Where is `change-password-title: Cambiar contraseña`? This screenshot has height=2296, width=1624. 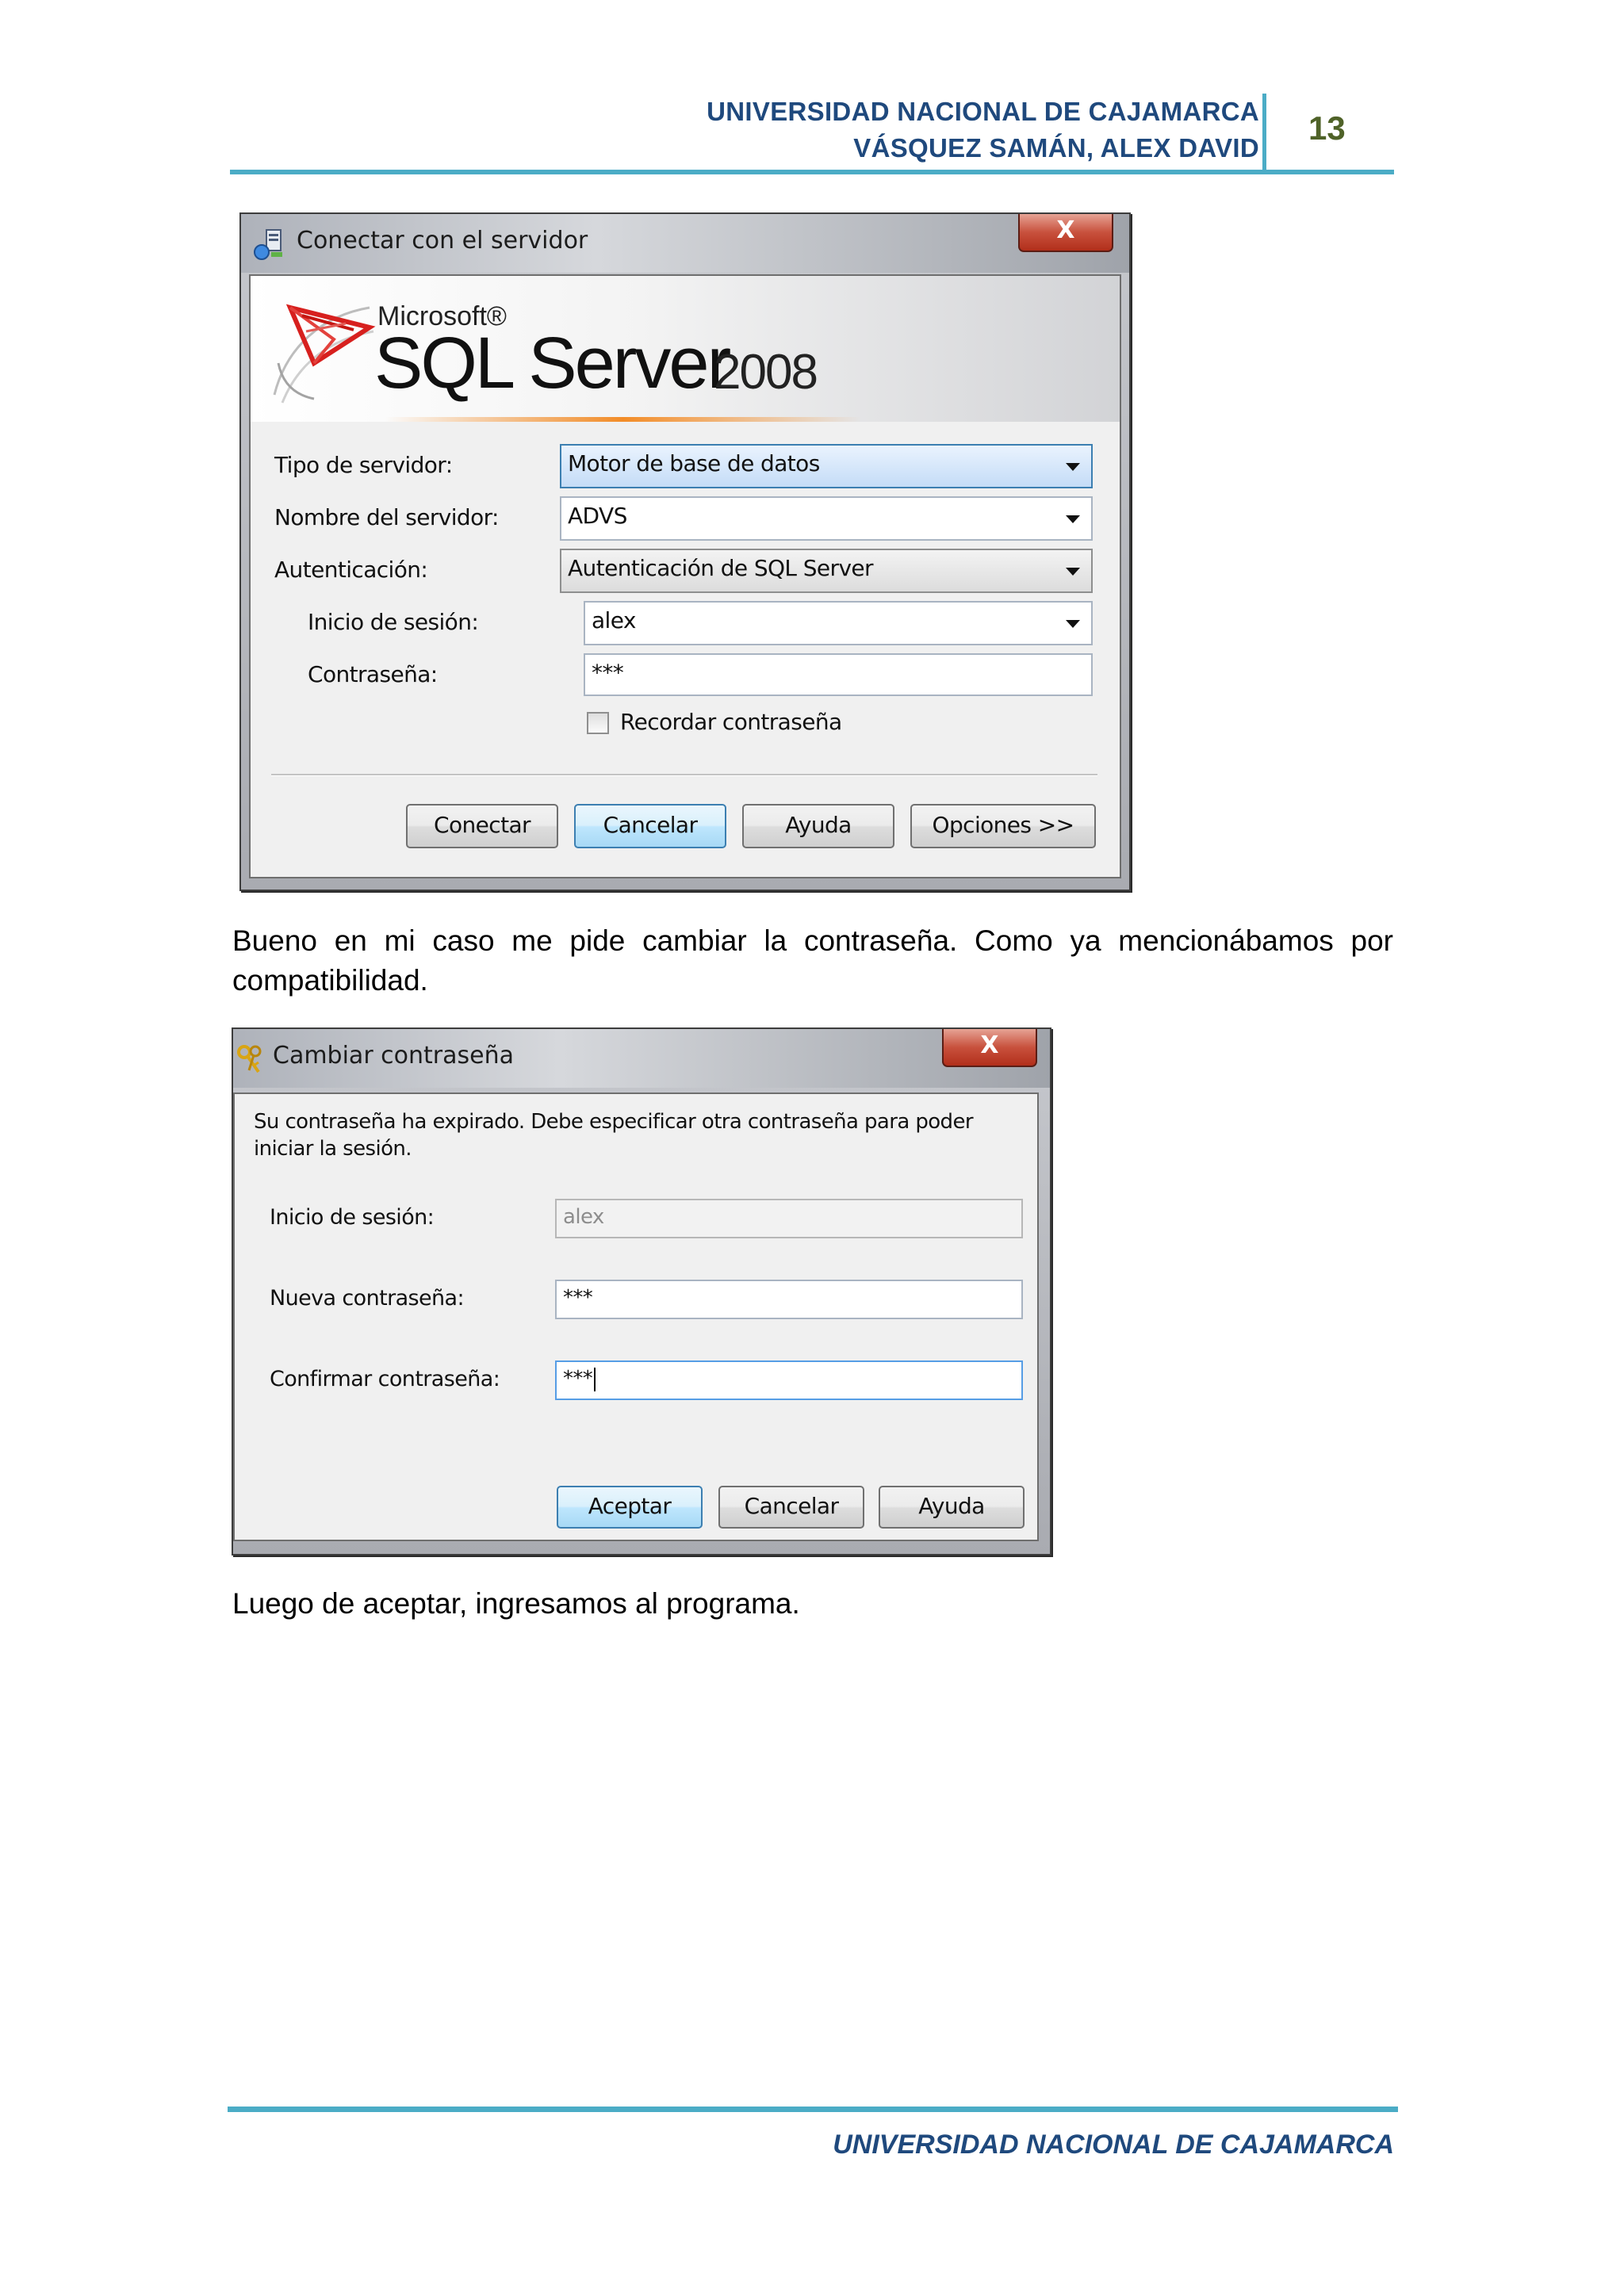 change-password-title: Cambiar contraseña is located at coordinates (394, 1056).